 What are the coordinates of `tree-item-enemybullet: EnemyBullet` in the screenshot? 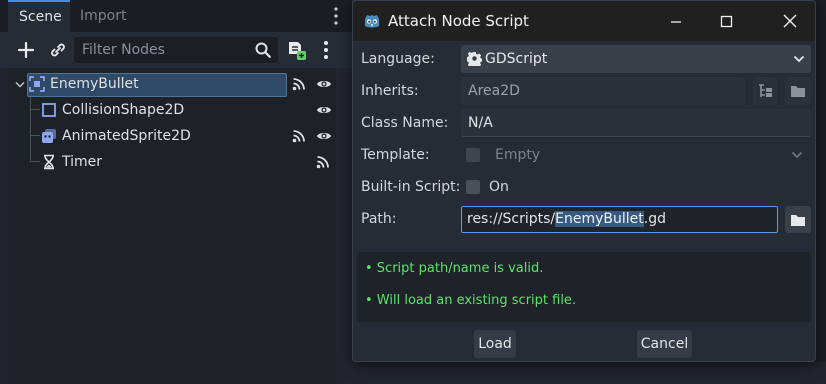 It's located at (172, 84).